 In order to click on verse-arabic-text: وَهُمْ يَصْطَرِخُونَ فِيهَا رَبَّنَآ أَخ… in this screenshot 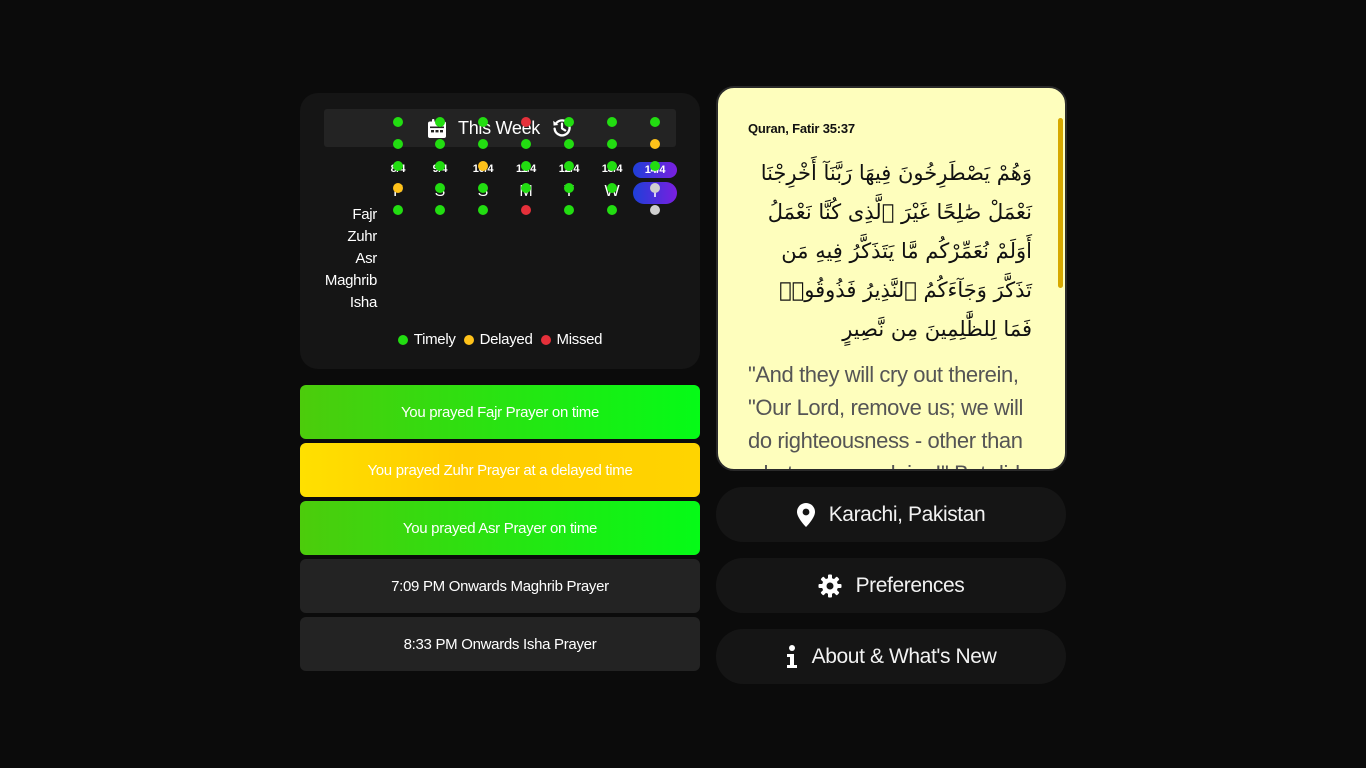, I will do `click(896, 251)`.